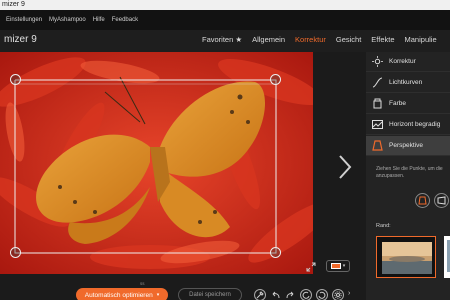 This screenshot has height=300, width=450. I want to click on panel-item-farbe: Farbe, so click(408, 104).